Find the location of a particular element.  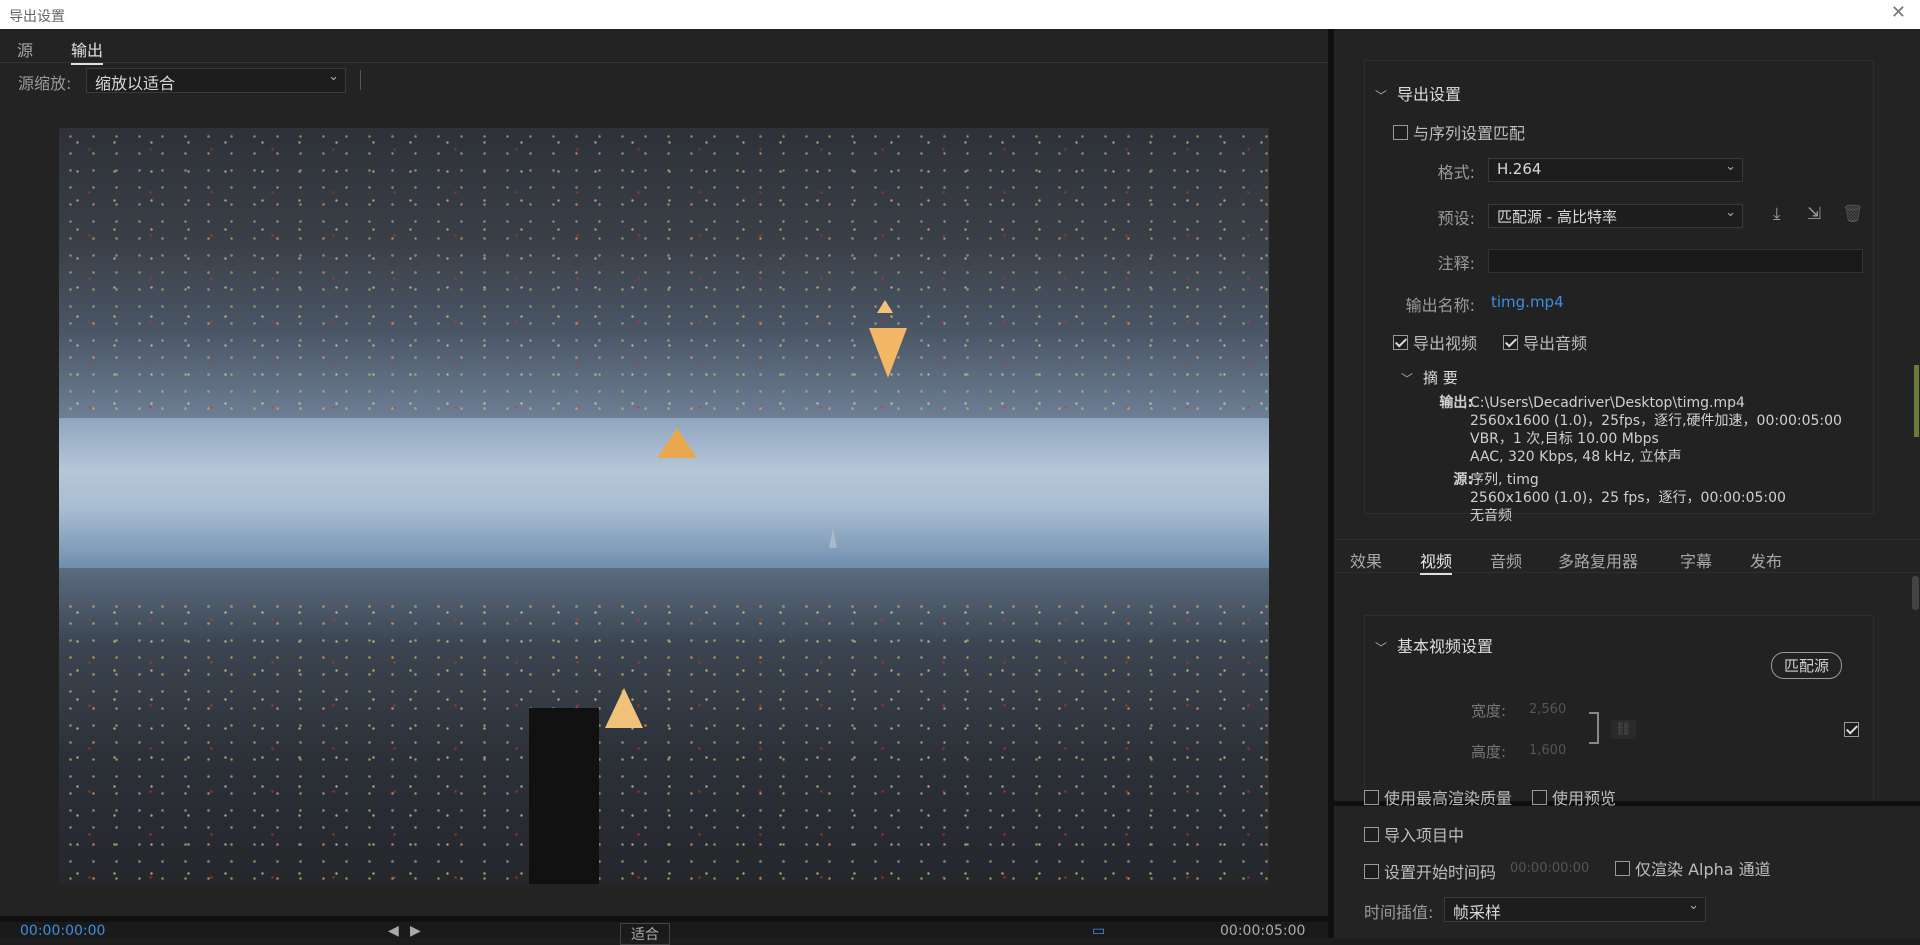

summary-output-label: 输出: is located at coordinates (1456, 403).